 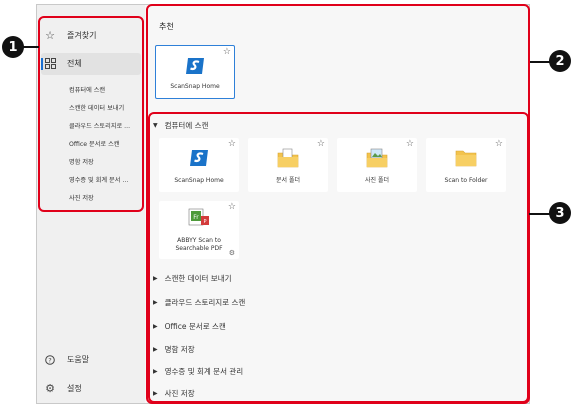 What do you see at coordinates (199, 240) in the screenshot?
I see `card-label-line1: ABBYY Scan to` at bounding box center [199, 240].